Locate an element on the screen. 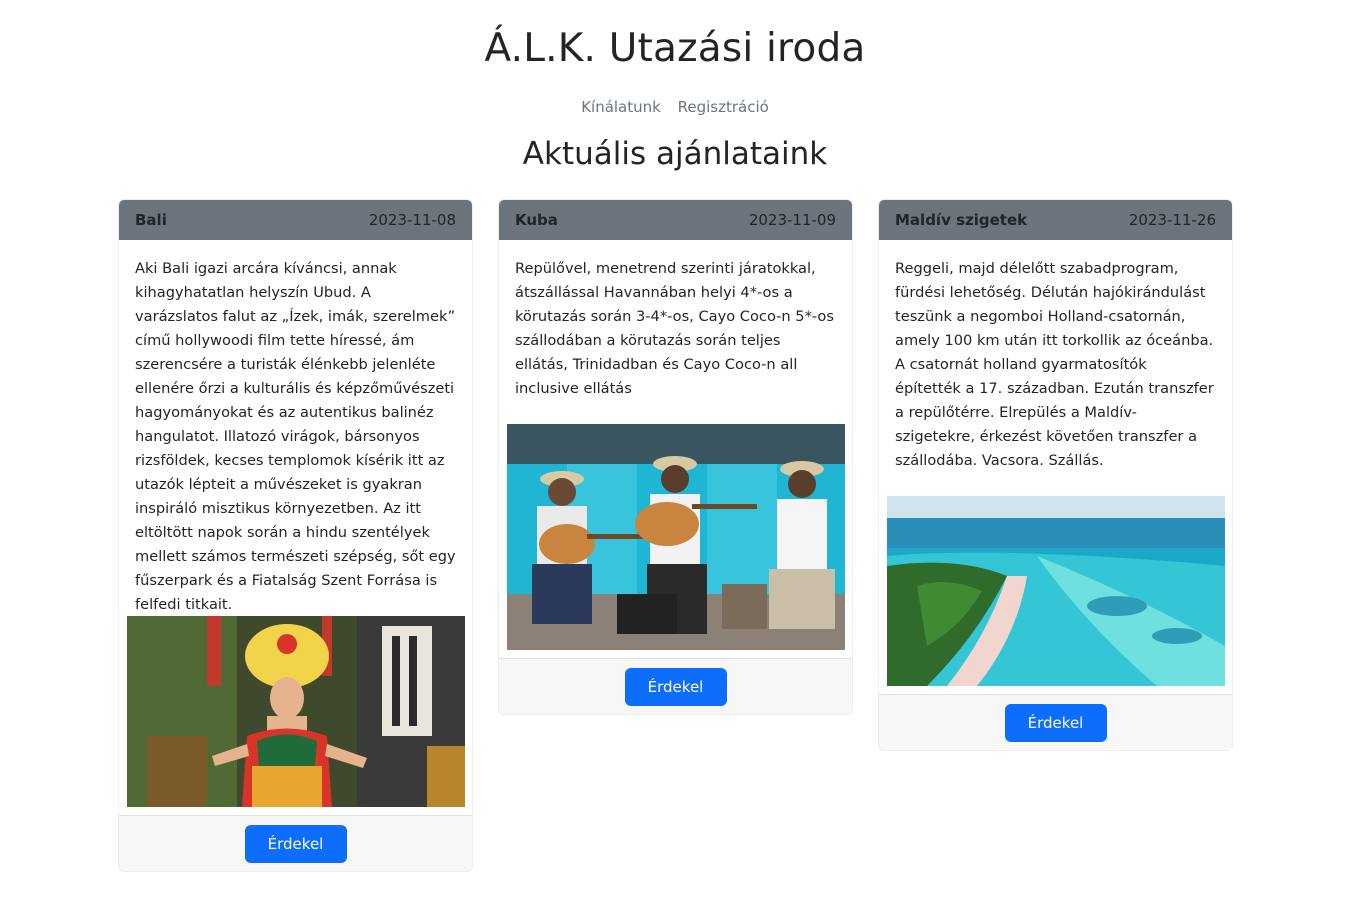  card-date: 2023-11-26 is located at coordinates (1172, 220).